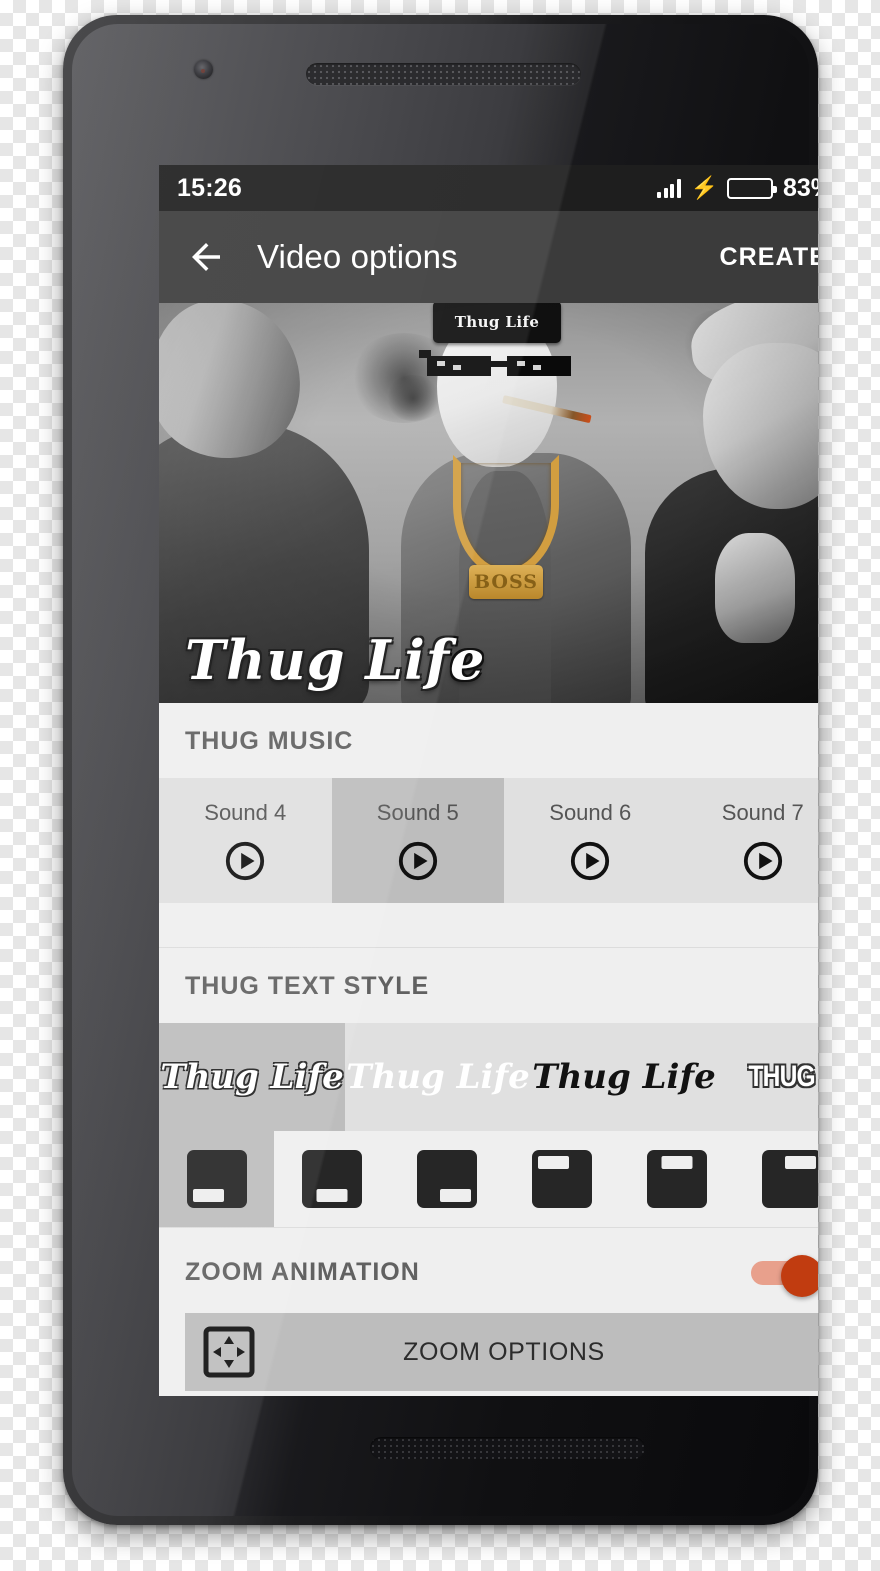 The image size is (880, 1571). Describe the element at coordinates (331, 1179) in the screenshot. I see `text-position-bottom-center-icon` at that location.